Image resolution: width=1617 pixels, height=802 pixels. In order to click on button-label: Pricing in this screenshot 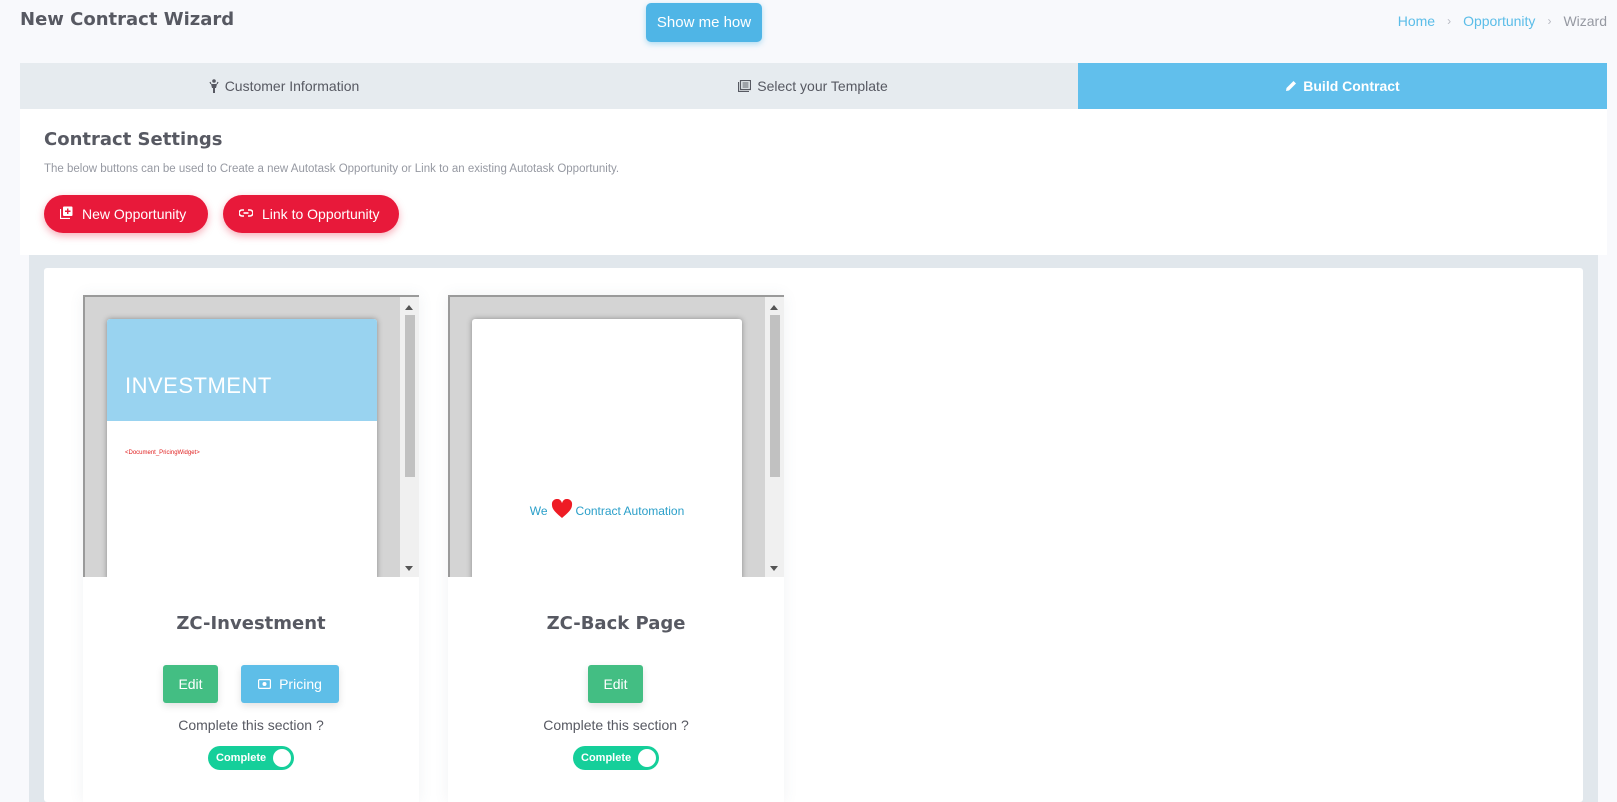, I will do `click(300, 684)`.